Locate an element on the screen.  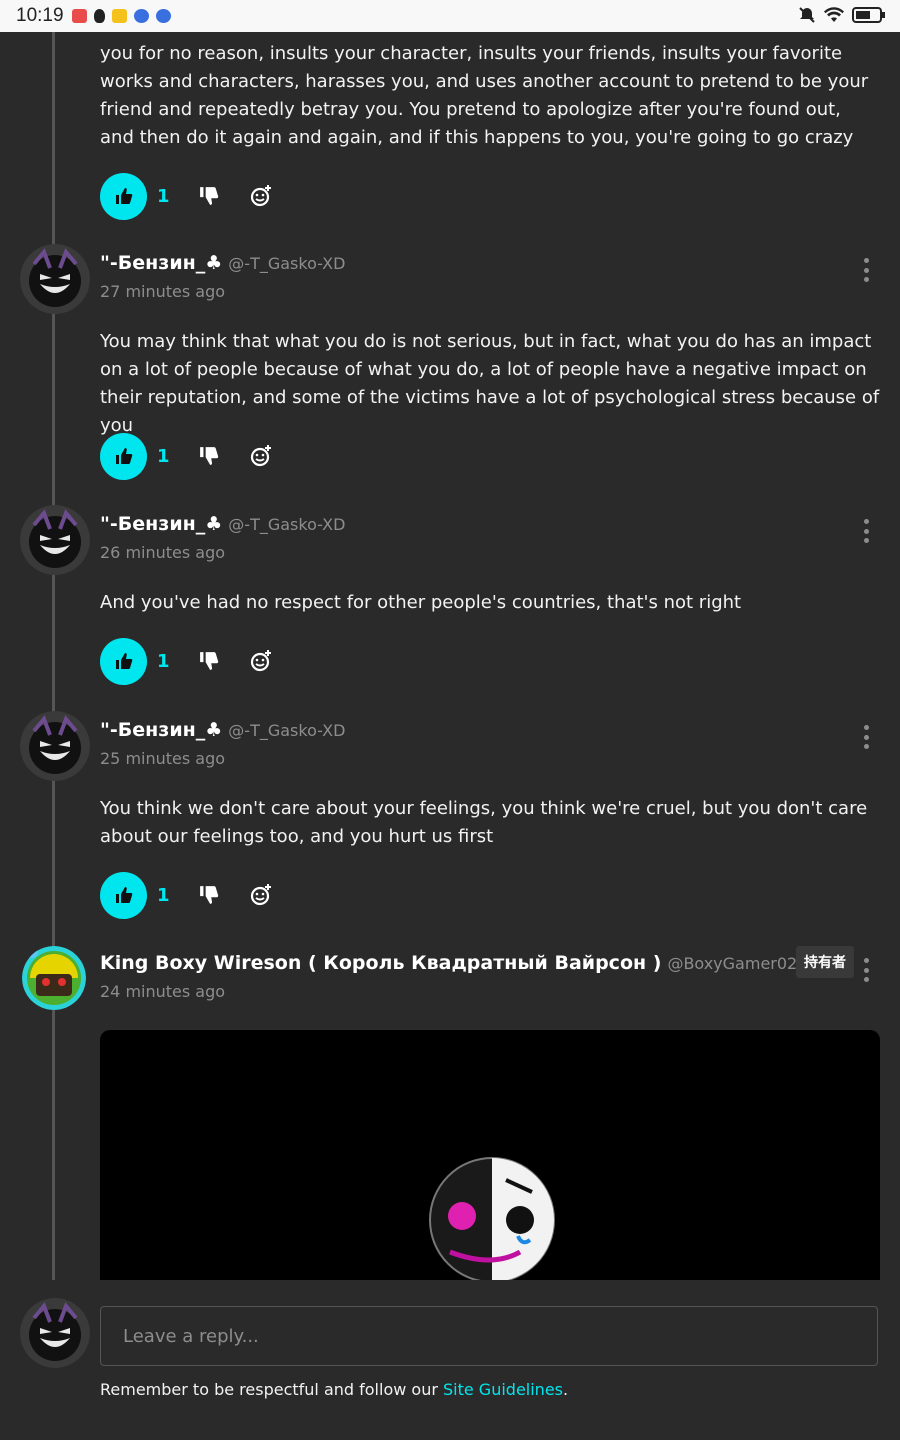
notification-icons is located at coordinates (121, 16).